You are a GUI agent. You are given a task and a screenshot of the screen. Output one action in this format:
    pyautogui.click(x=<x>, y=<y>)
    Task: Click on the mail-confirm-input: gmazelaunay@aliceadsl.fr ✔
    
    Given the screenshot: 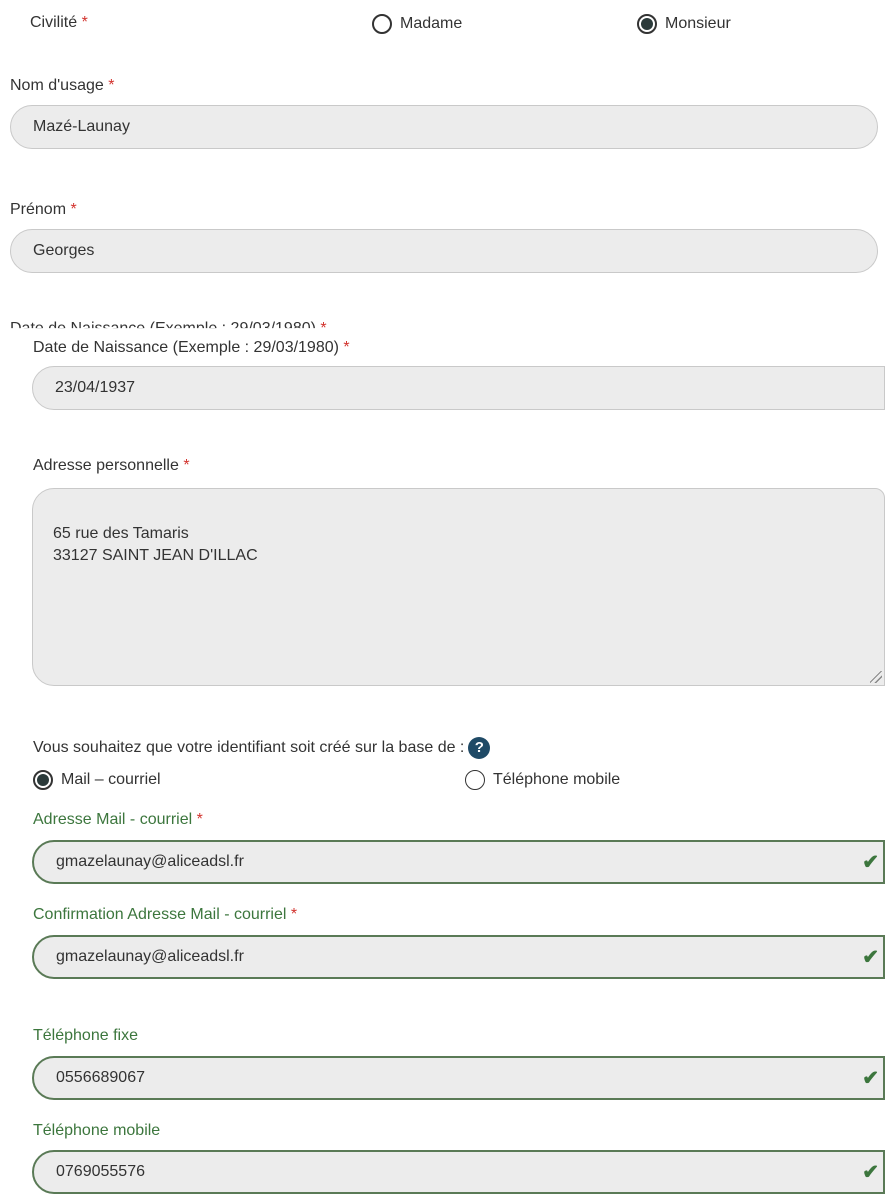 What is the action you would take?
    pyautogui.click(x=458, y=957)
    